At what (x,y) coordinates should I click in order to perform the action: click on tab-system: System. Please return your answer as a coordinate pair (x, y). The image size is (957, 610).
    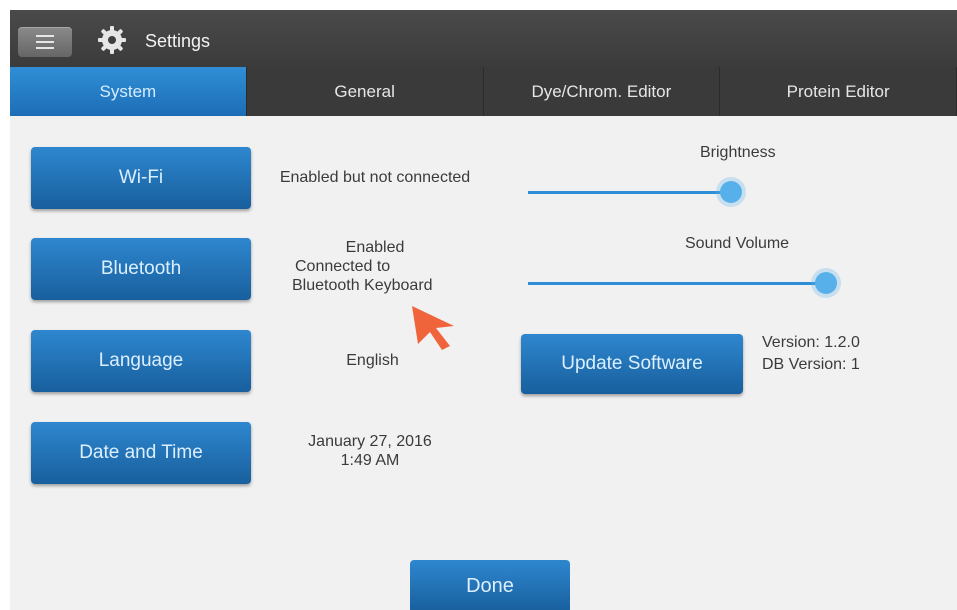
    Looking at the image, I should click on (128, 91).